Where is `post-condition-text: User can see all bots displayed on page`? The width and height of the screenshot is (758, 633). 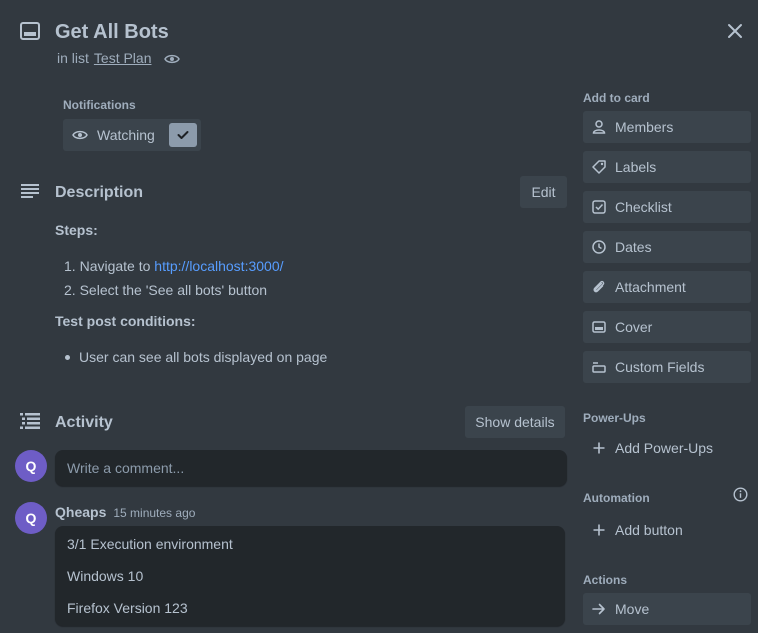
post-condition-text: User can see all bots displayed on page is located at coordinates (203, 357).